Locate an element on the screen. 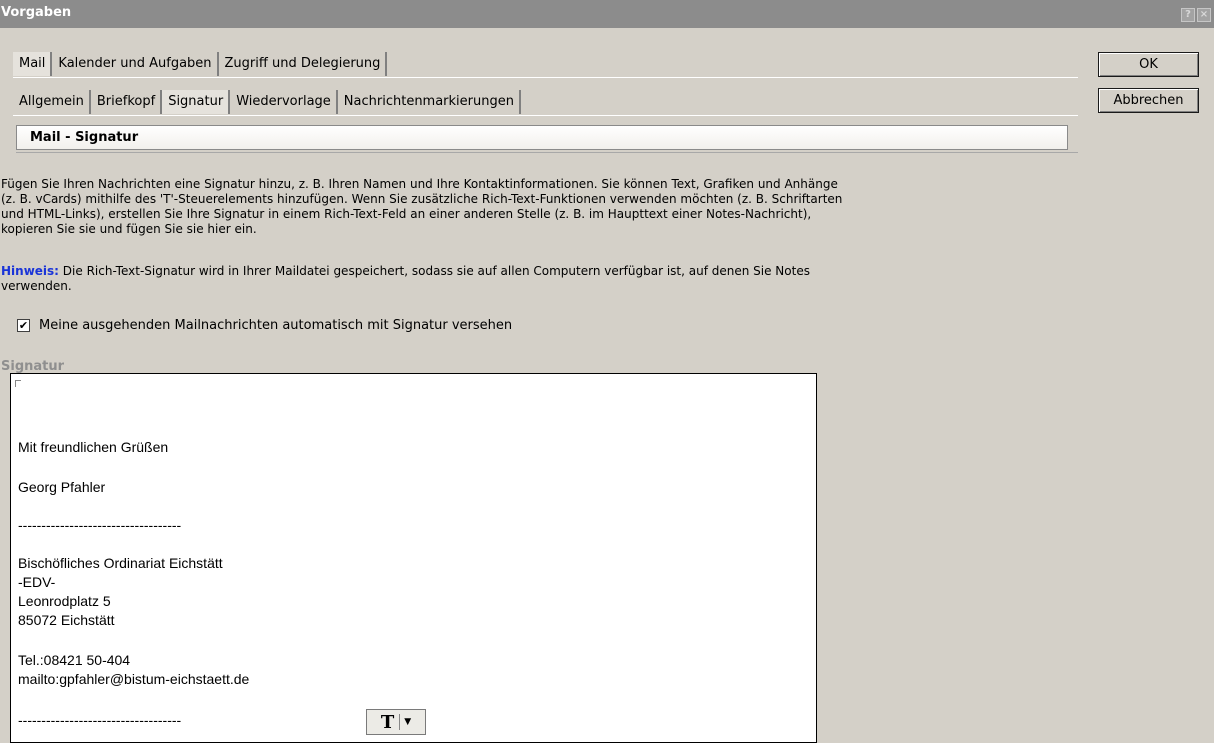  help-icon: ? is located at coordinates (1188, 15).